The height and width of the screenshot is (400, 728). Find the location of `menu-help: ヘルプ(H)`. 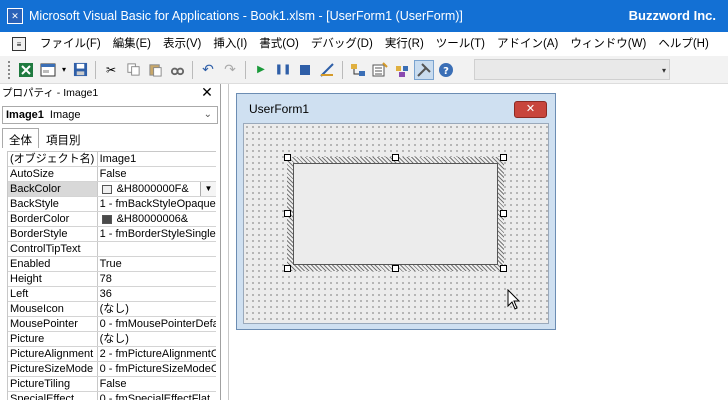

menu-help: ヘルプ(H) is located at coordinates (683, 44).